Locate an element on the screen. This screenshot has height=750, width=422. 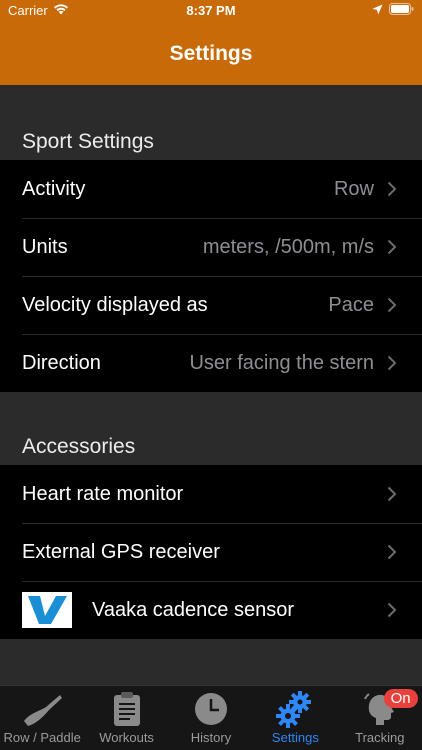
tab-label: Tracking is located at coordinates (380, 737).